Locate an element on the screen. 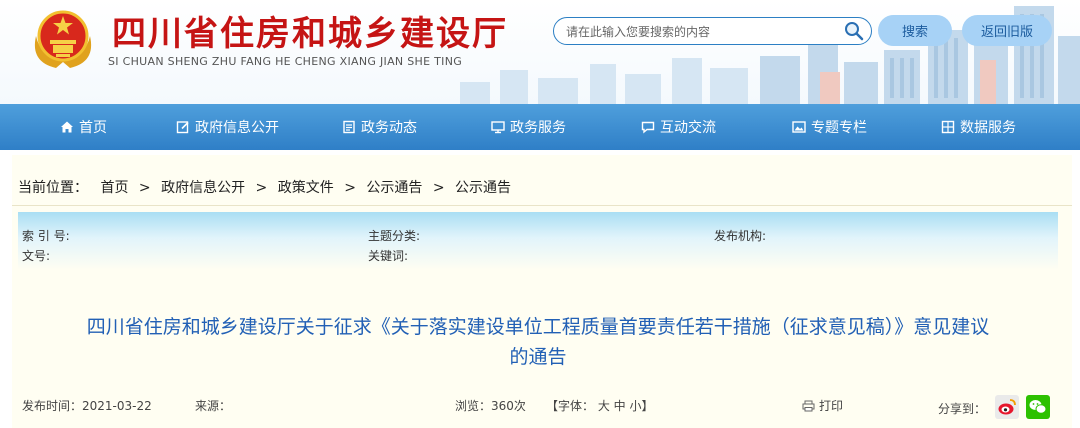 This screenshot has height=428, width=1080. main-navigation: 首页 政府信息公开 政务动态 政务服务 互动交流 专题专栏 数据服务 is located at coordinates (540, 127).